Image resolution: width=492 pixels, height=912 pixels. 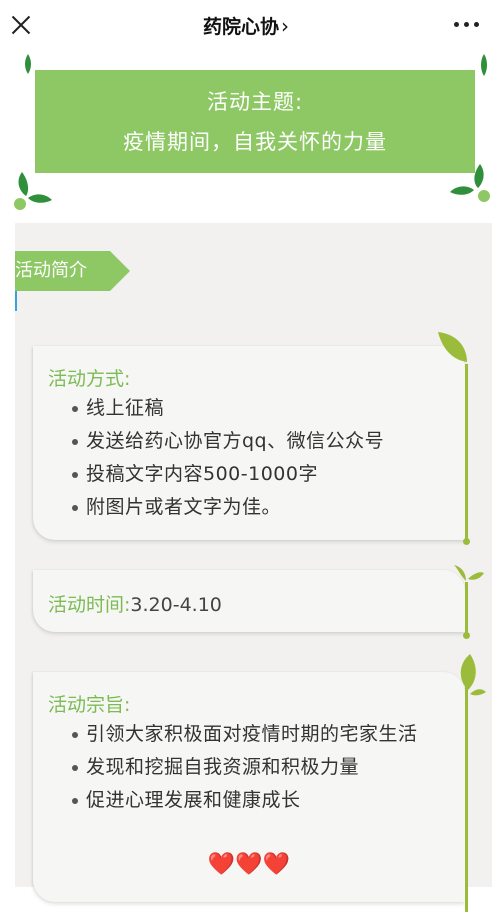 I want to click on list-item: 发现和挖掘自我资源和积极力量, so click(x=253, y=767).